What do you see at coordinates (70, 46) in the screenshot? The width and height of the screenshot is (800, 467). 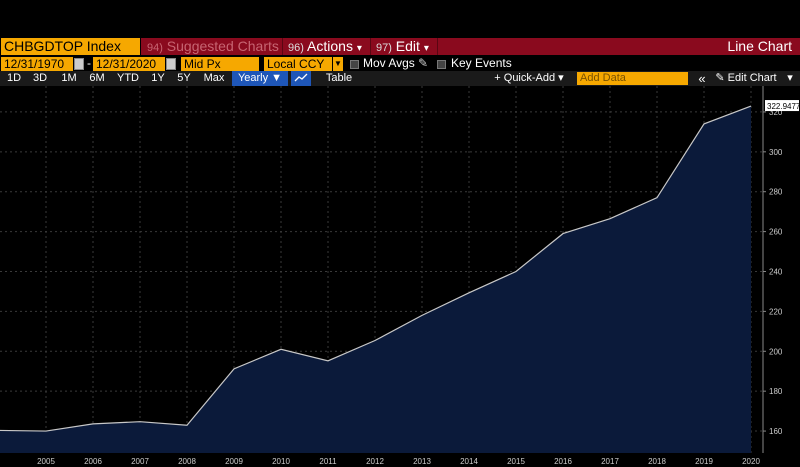 I see `ticker-field: CHBGDTOP Index` at bounding box center [70, 46].